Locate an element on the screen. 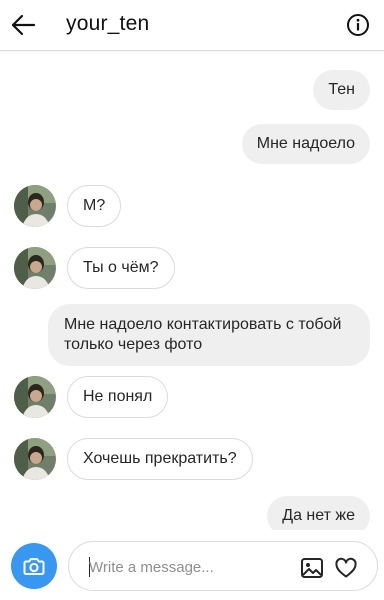 The width and height of the screenshot is (384, 600). message-outgoing: Мне надоело is located at coordinates (305, 144).